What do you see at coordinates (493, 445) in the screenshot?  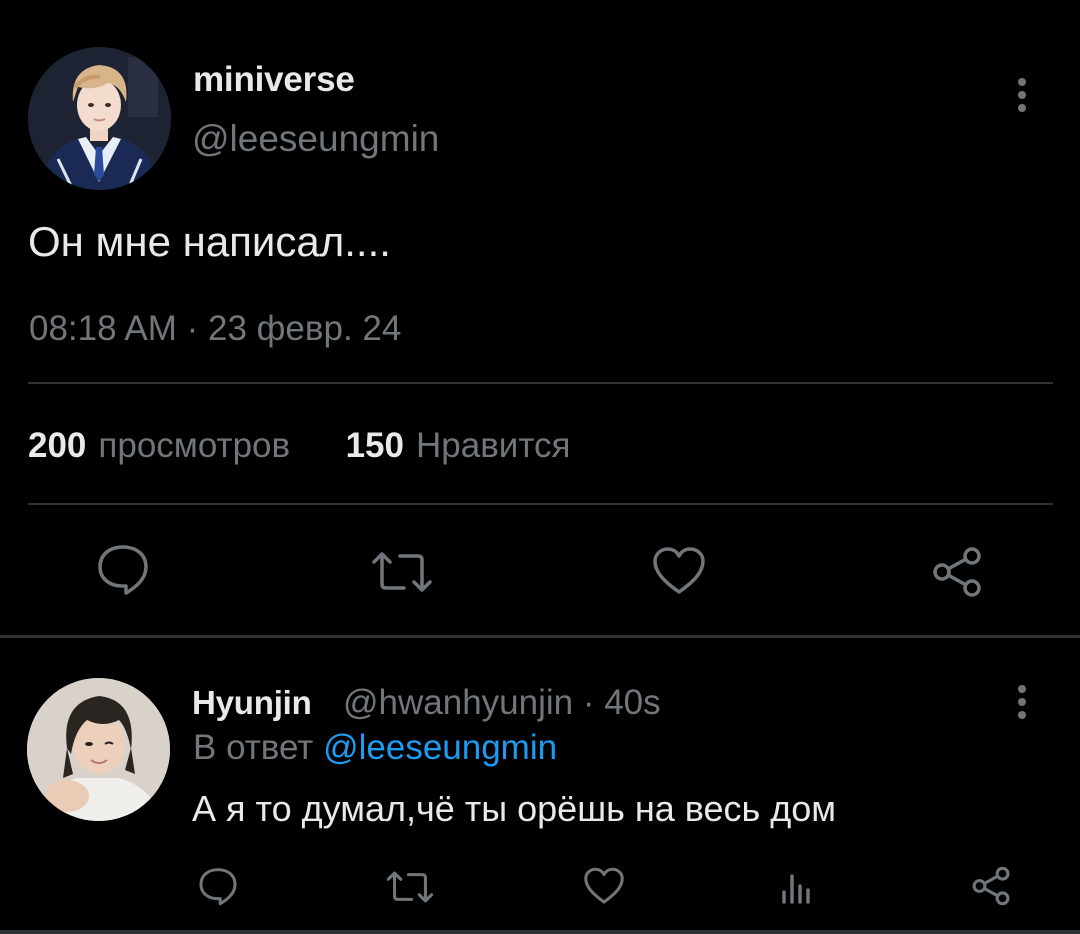 I see `likes-label: Нравится` at bounding box center [493, 445].